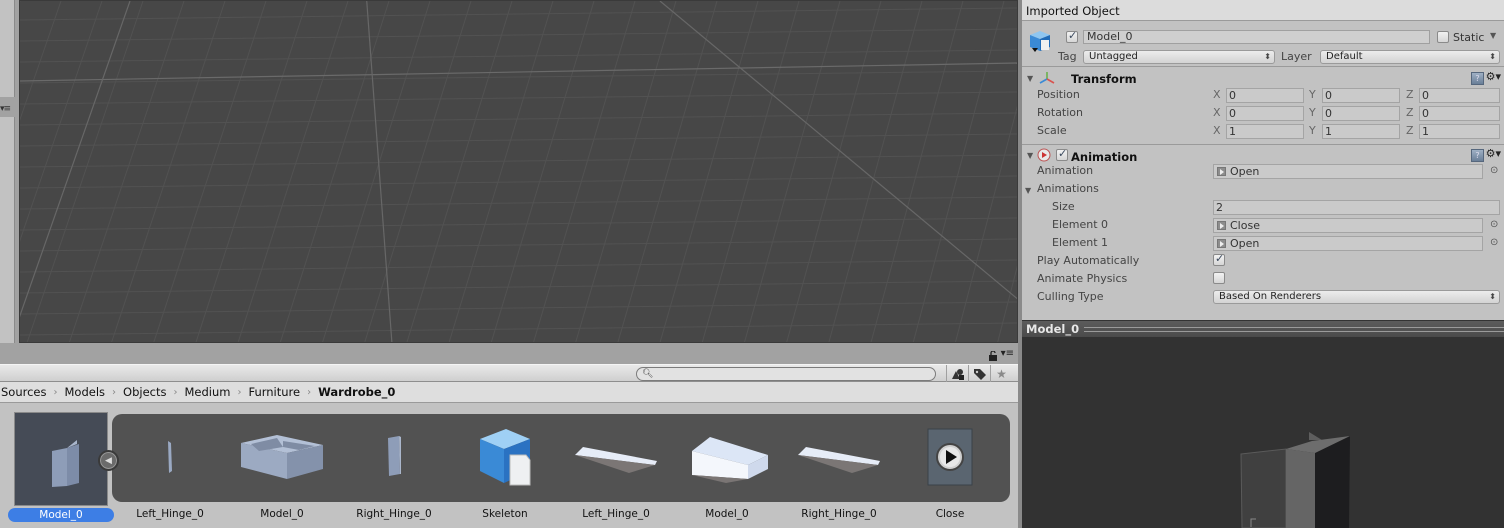 The width and height of the screenshot is (1504, 528). What do you see at coordinates (108, 460) in the screenshot?
I see `collapse-sub-assets-button: ◀` at bounding box center [108, 460].